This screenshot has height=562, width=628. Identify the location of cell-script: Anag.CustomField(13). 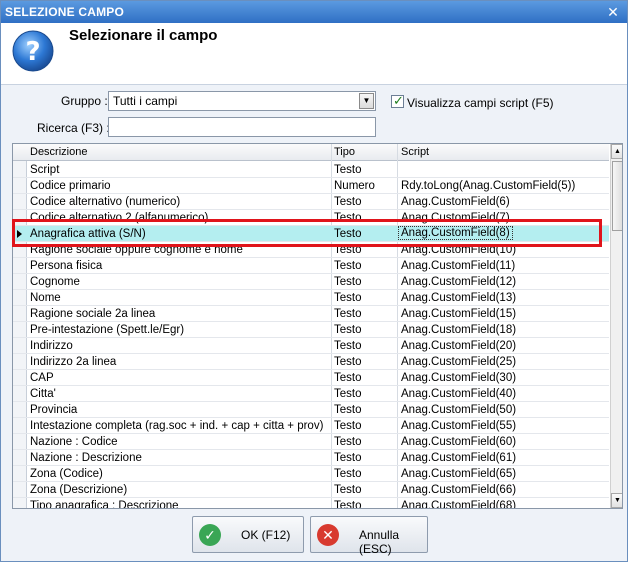
(459, 298).